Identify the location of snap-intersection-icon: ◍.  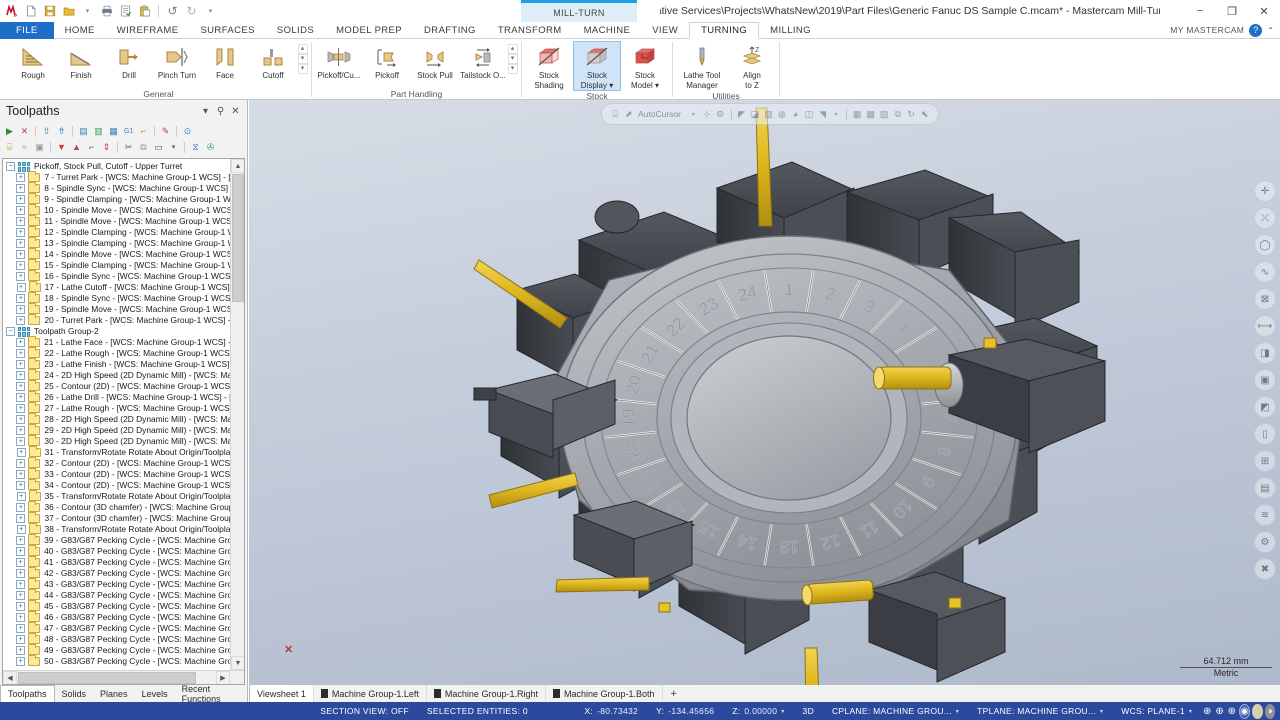
(782, 114).